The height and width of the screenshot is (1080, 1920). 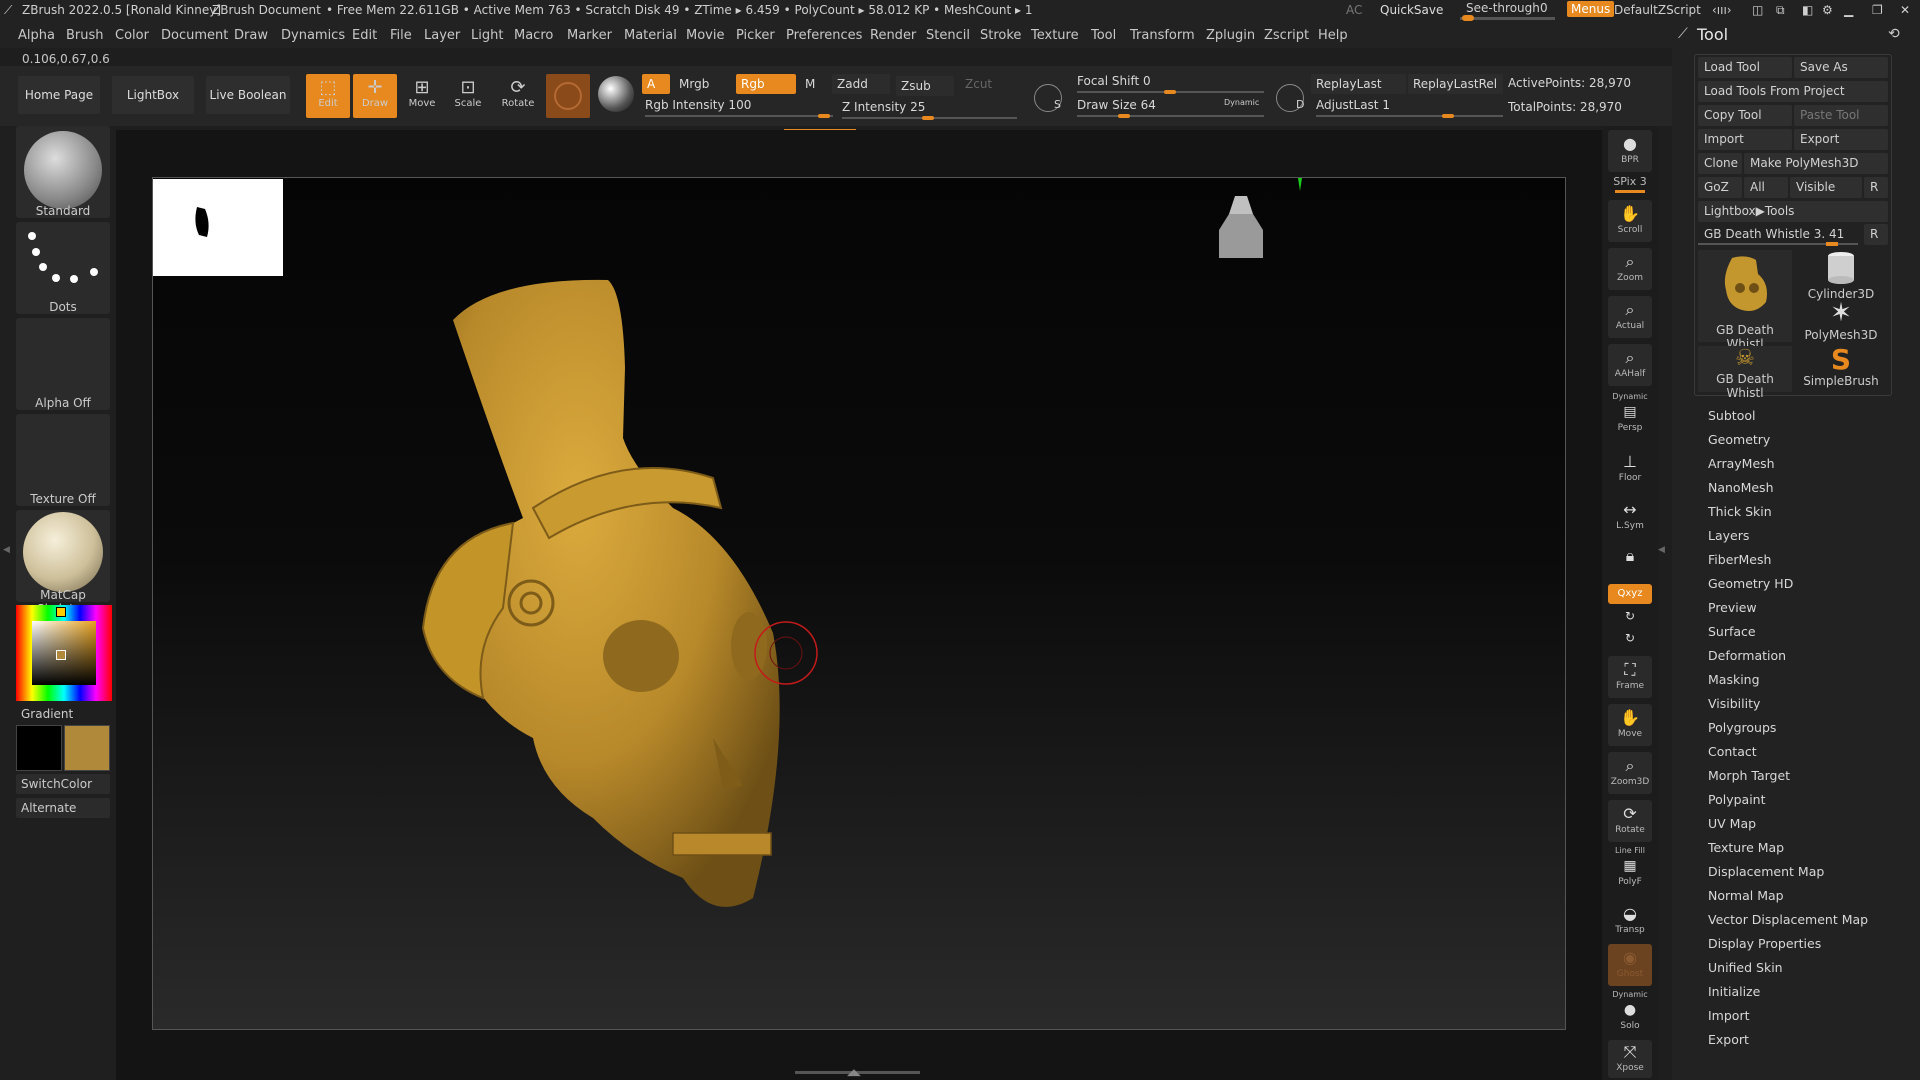 I want to click on current-tool-knob, so click(x=1832, y=244).